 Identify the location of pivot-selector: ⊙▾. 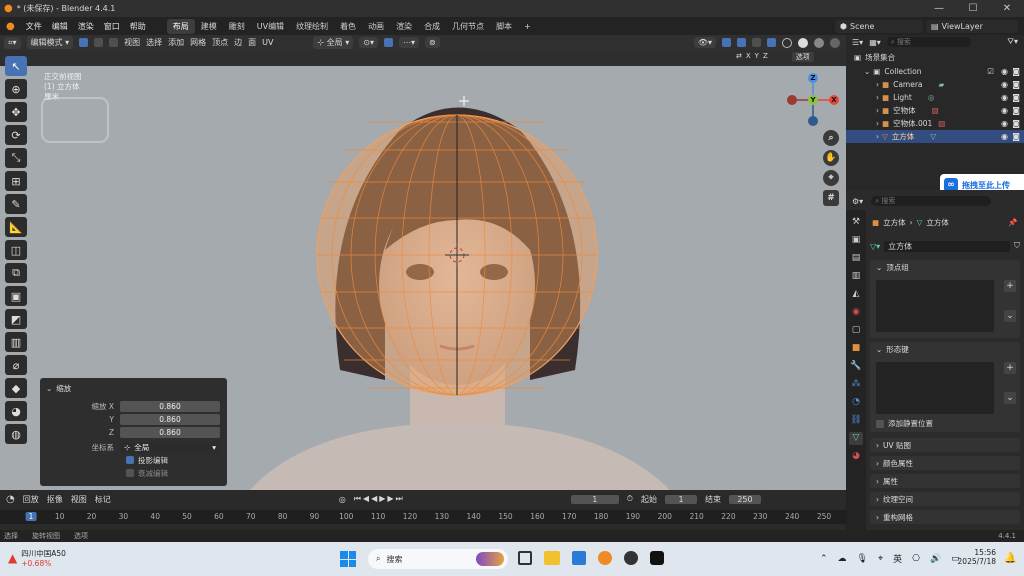
(368, 42).